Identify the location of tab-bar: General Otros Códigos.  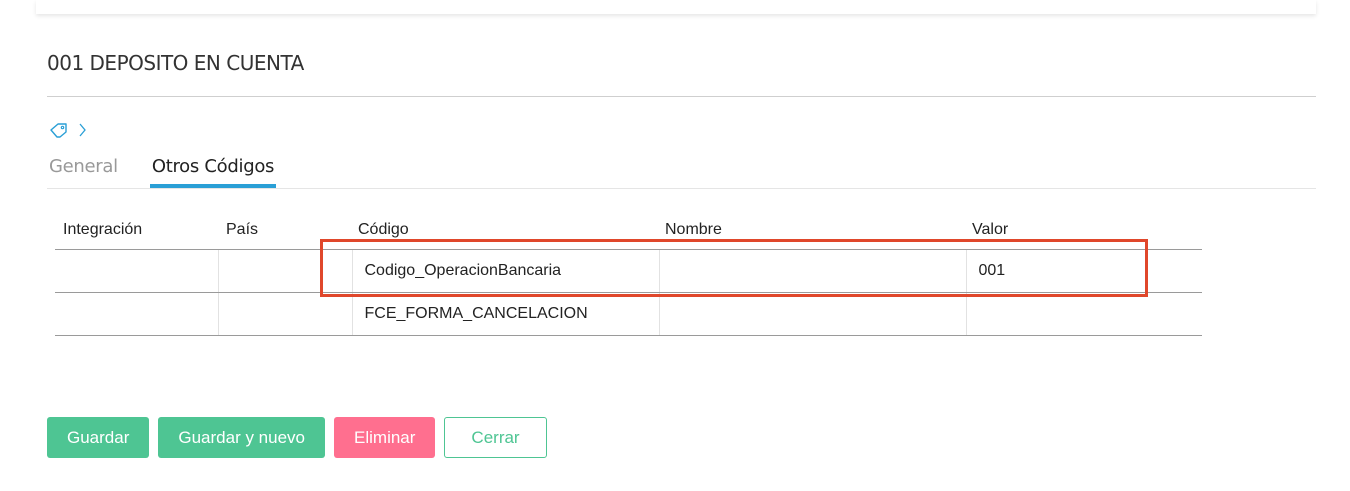
(162, 171).